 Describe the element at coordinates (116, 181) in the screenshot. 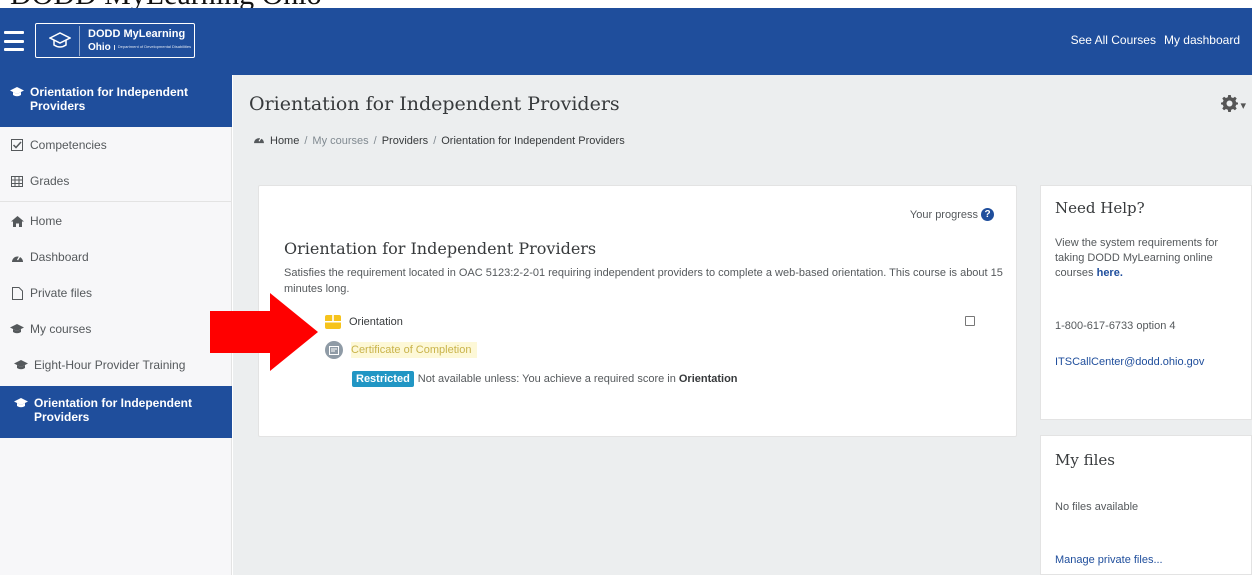

I see `sidebar-item-grades: Grades` at that location.